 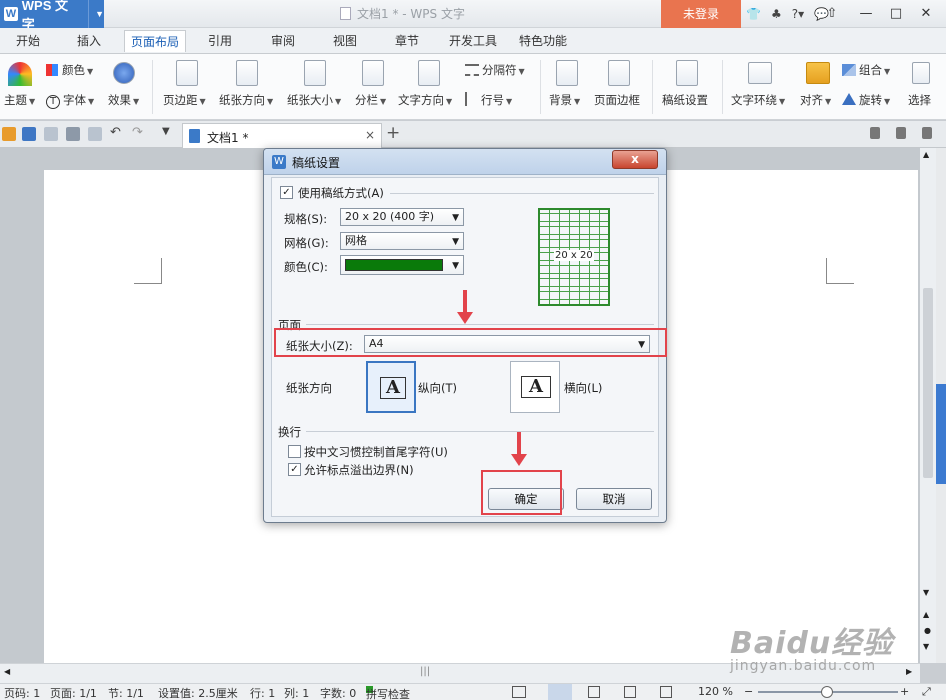 I want to click on login-button: 未登录, so click(x=701, y=14).